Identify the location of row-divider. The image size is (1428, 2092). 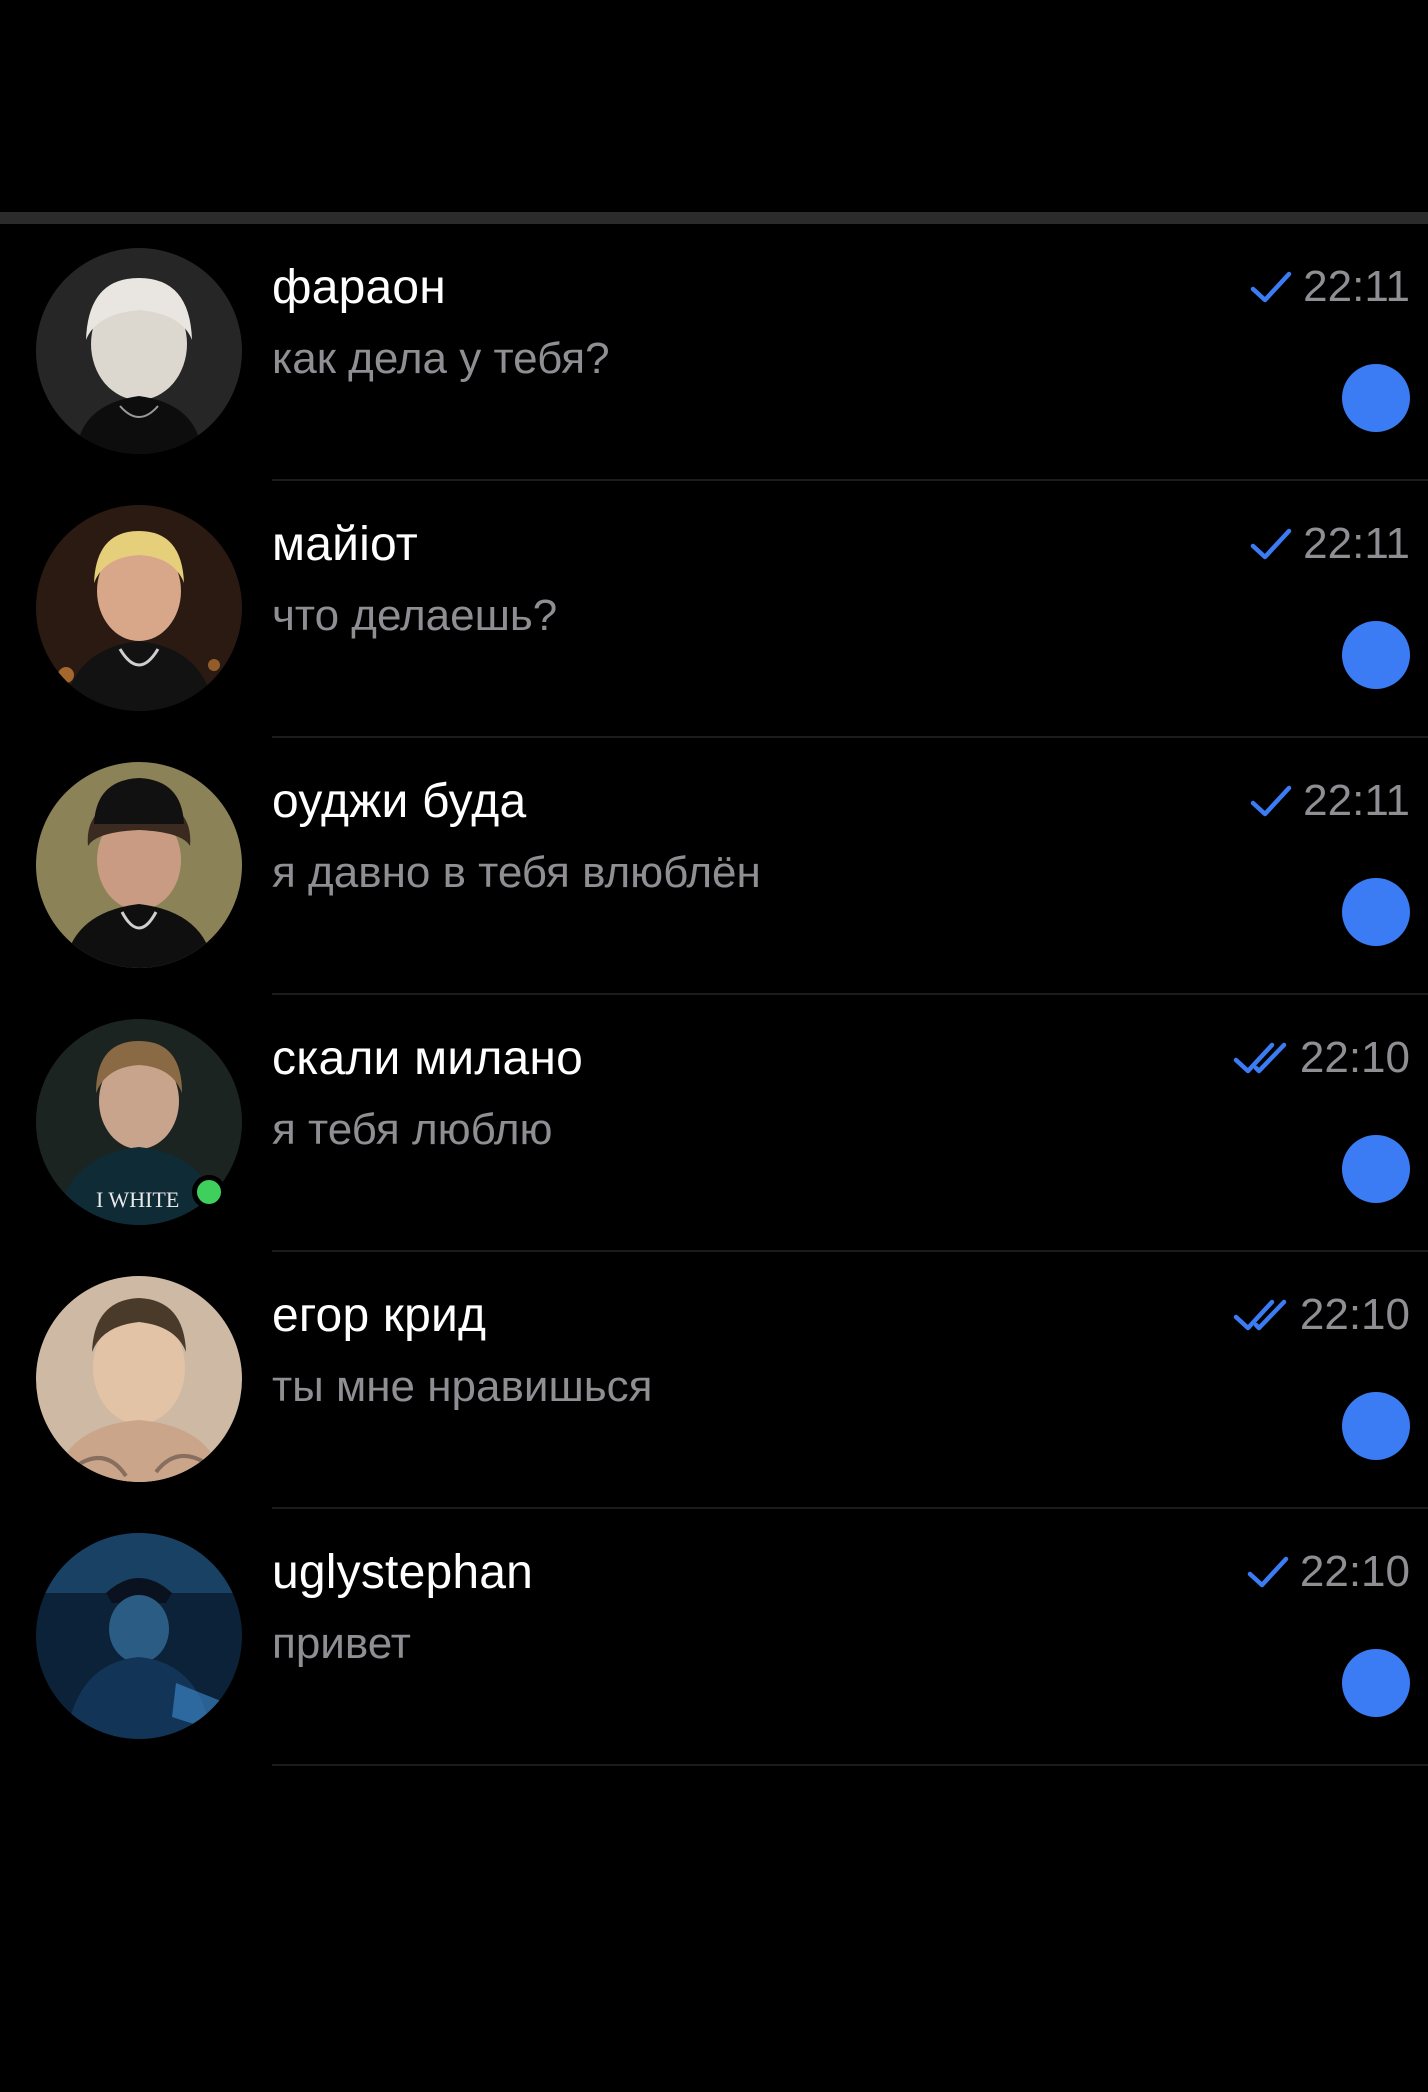
(850, 1765).